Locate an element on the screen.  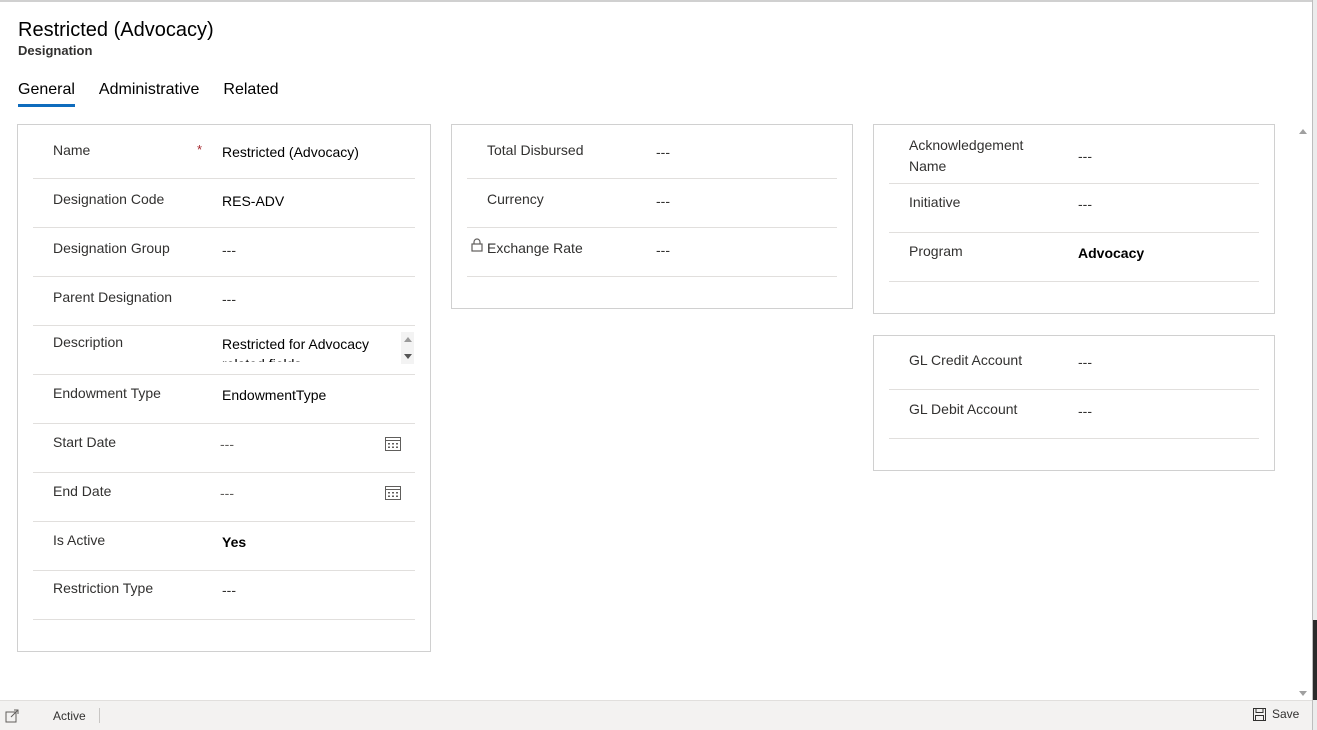
lock-icon is located at coordinates (477, 245).